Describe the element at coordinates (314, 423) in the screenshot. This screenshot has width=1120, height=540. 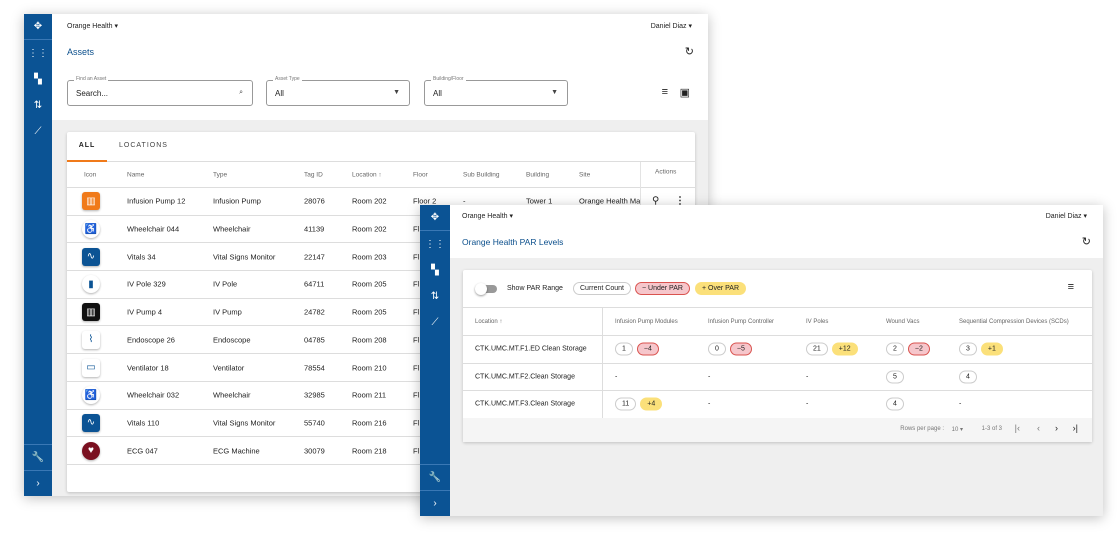
I see `cell-tag: 55740` at that location.